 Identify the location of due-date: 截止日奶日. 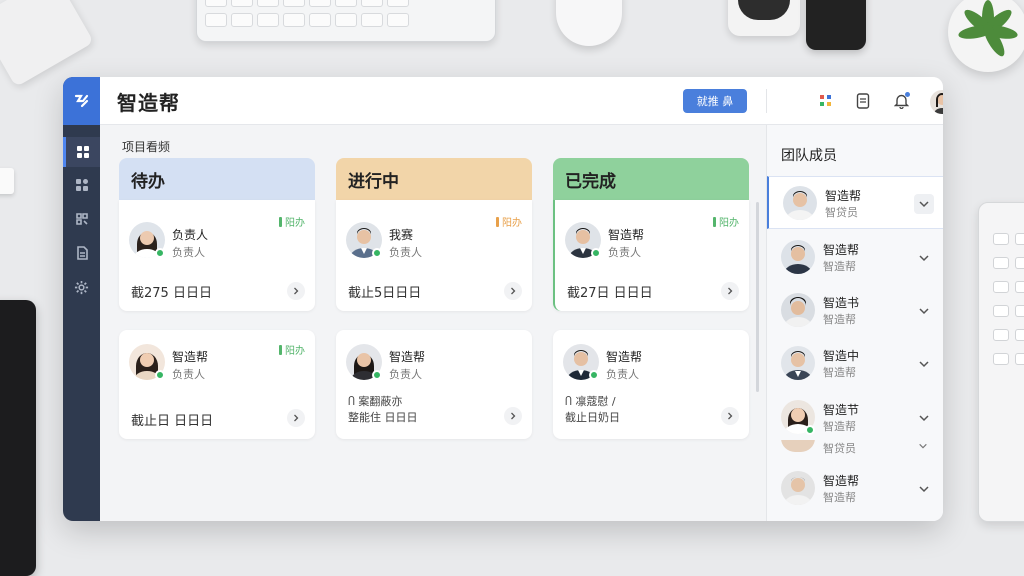
(592, 417).